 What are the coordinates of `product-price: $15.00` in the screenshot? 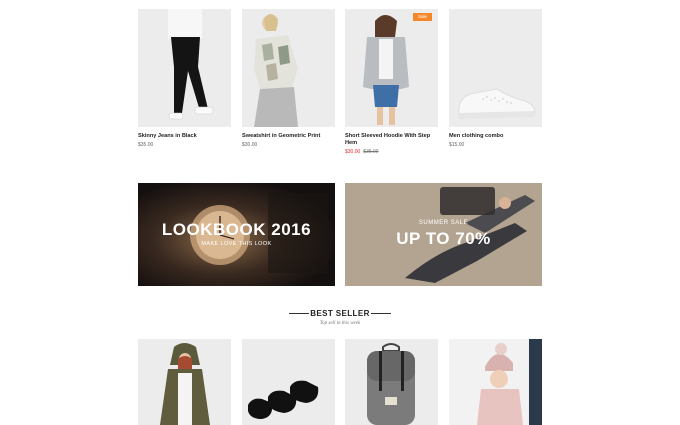 It's located at (457, 145).